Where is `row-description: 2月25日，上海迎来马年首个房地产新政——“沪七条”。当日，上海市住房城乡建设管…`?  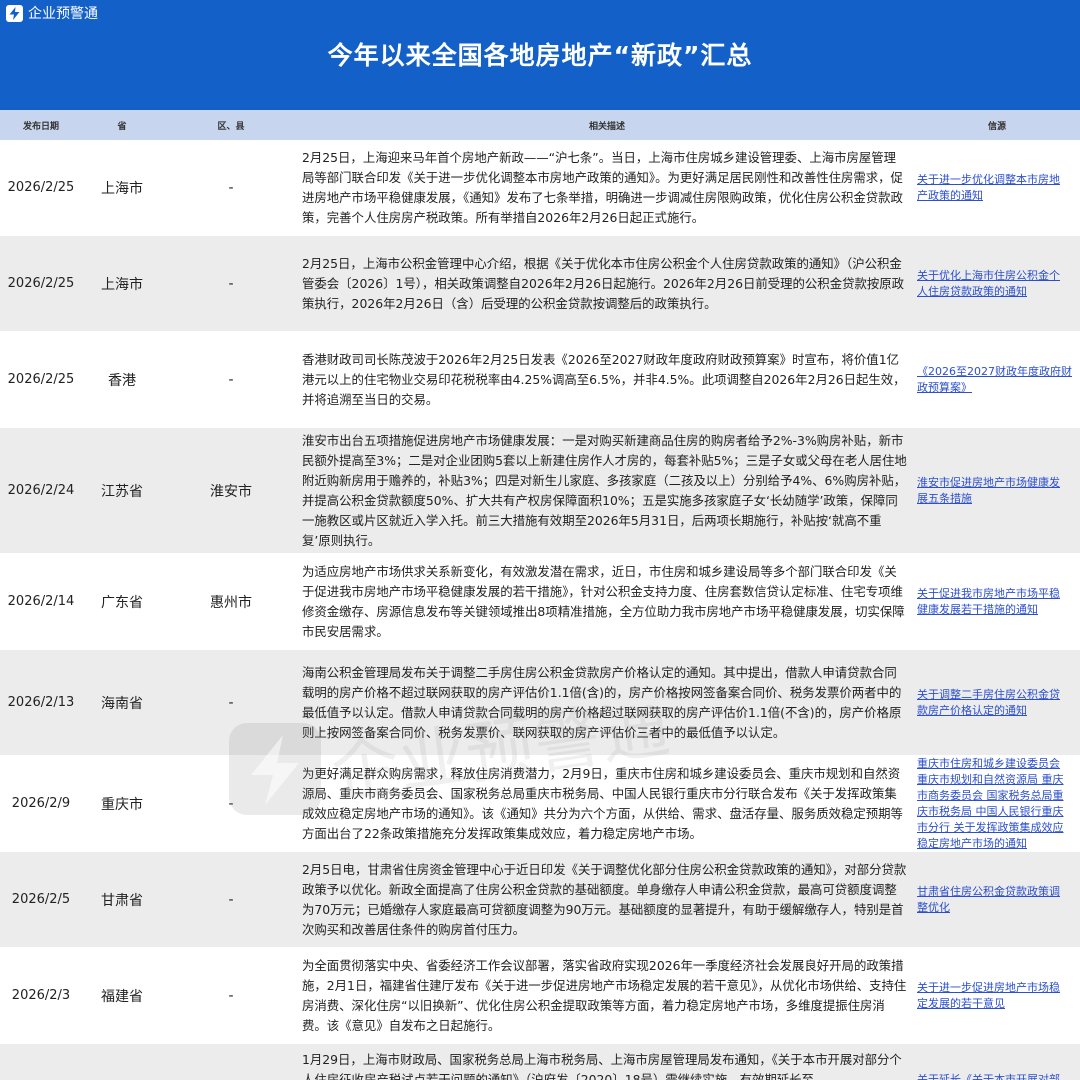
row-description: 2月25日，上海迎来马年首个房地产新政——“沪七条”。当日，上海市住房城乡建设管… is located at coordinates (602, 187).